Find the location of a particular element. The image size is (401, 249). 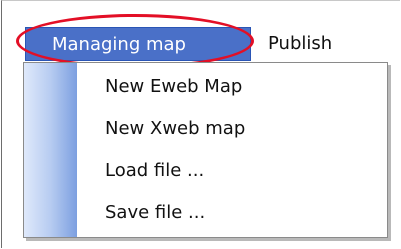

menu-bar: Managing map Publish is located at coordinates (198, 45).